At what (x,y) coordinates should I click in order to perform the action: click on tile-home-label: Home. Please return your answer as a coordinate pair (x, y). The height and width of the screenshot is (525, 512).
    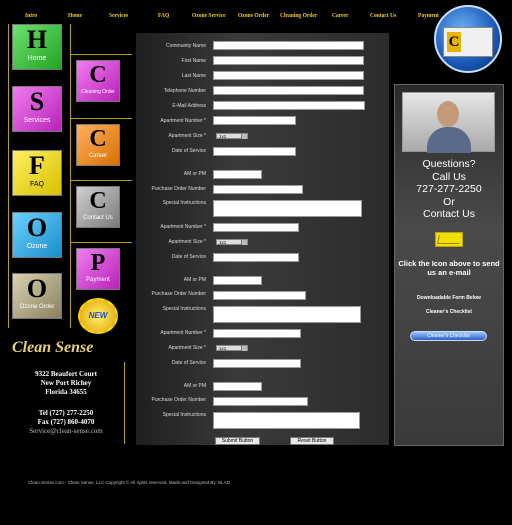
    Looking at the image, I should click on (37, 58).